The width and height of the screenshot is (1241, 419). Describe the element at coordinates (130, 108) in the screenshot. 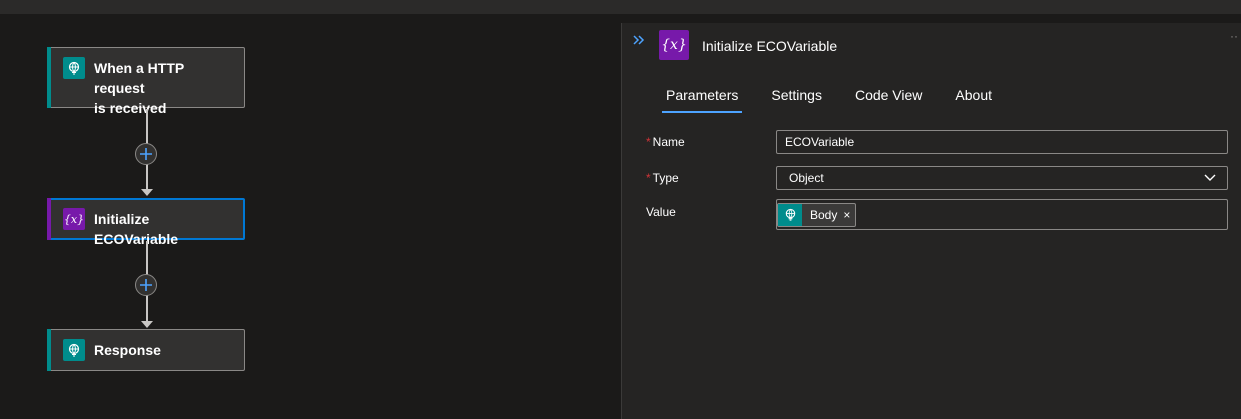

I see `trigger-title-line2: is received` at that location.